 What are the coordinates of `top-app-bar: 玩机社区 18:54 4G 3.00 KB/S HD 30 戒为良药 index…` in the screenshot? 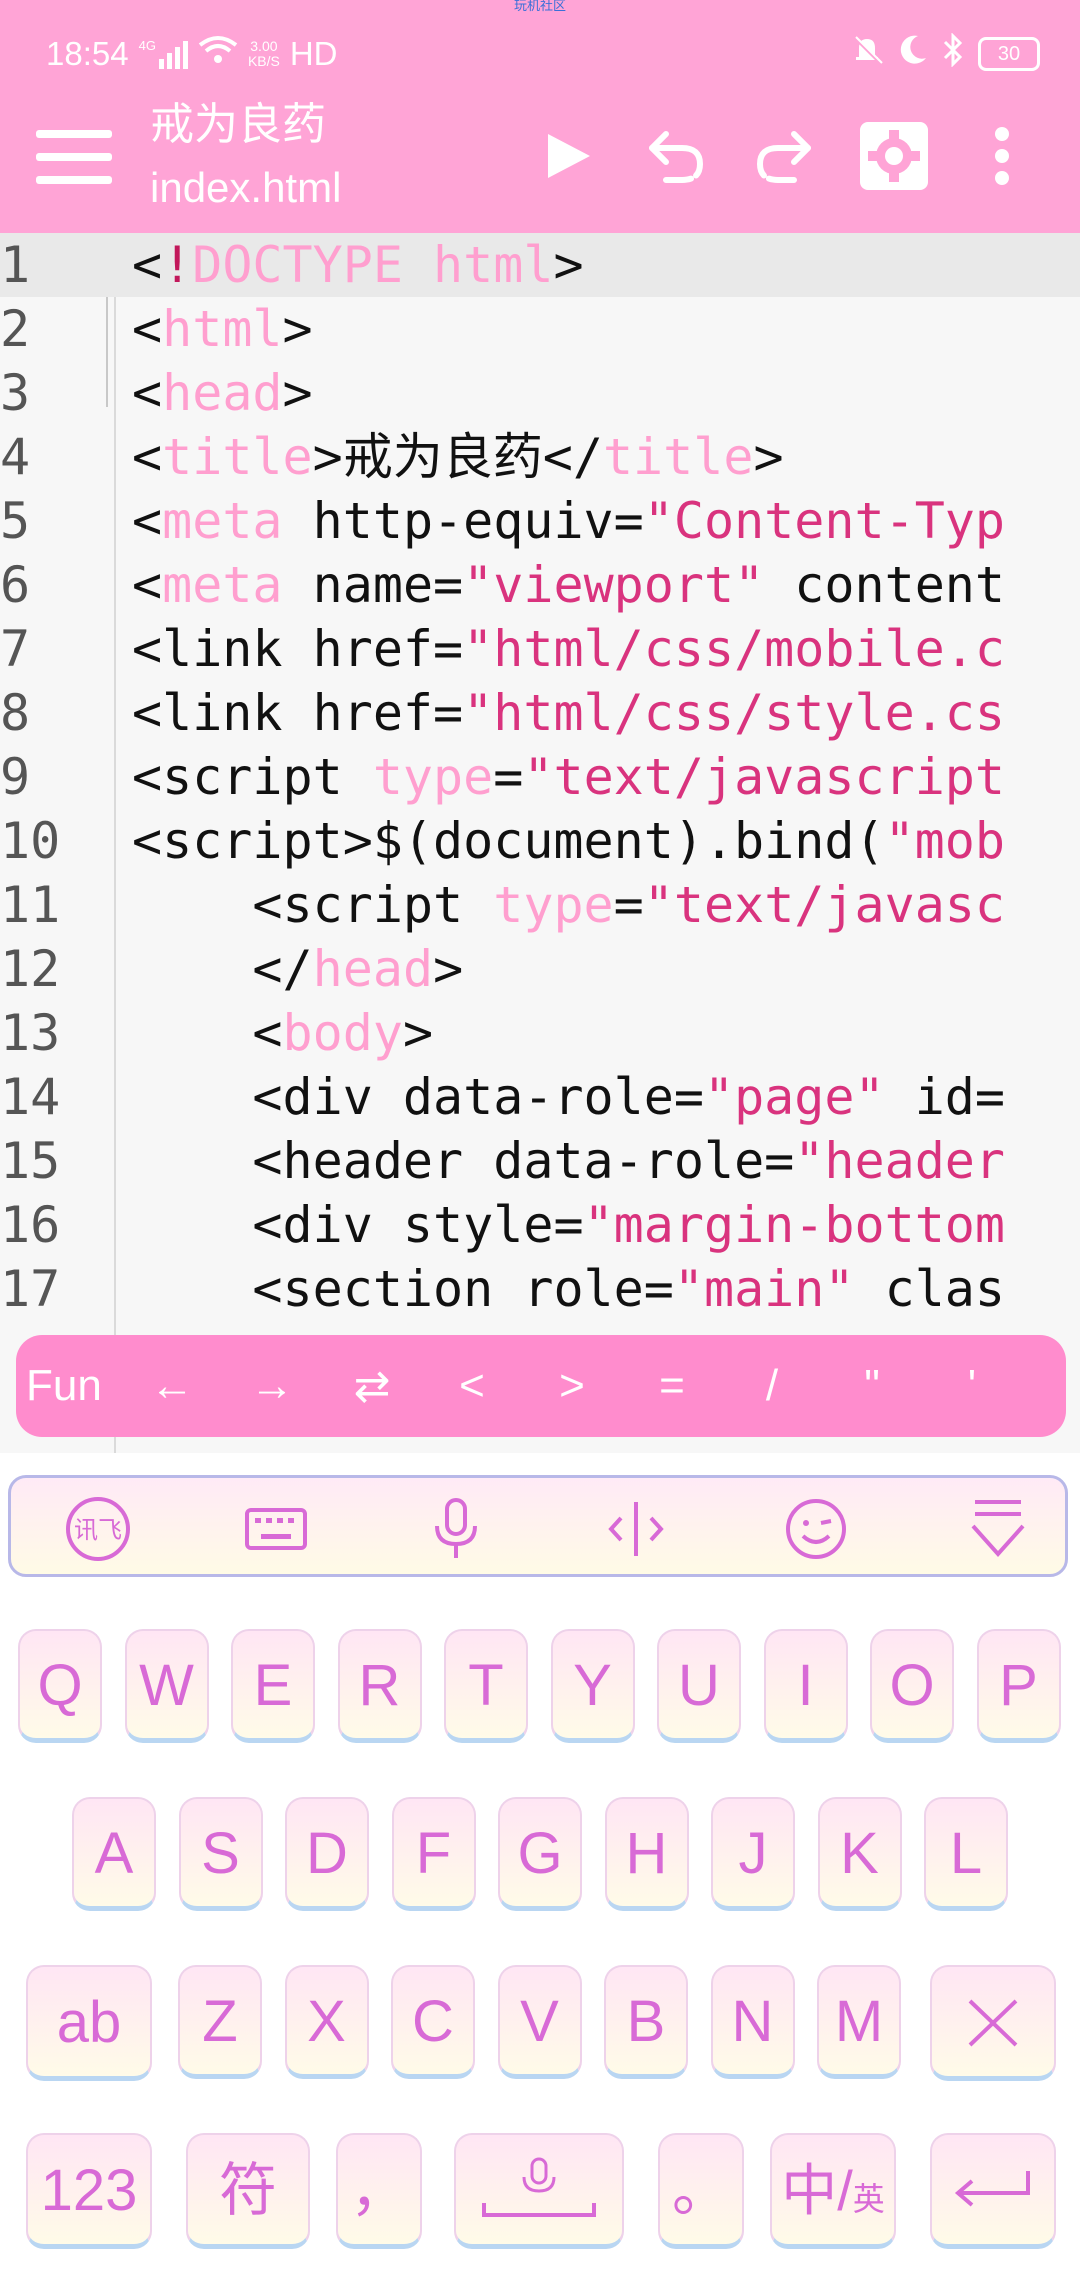 It's located at (540, 116).